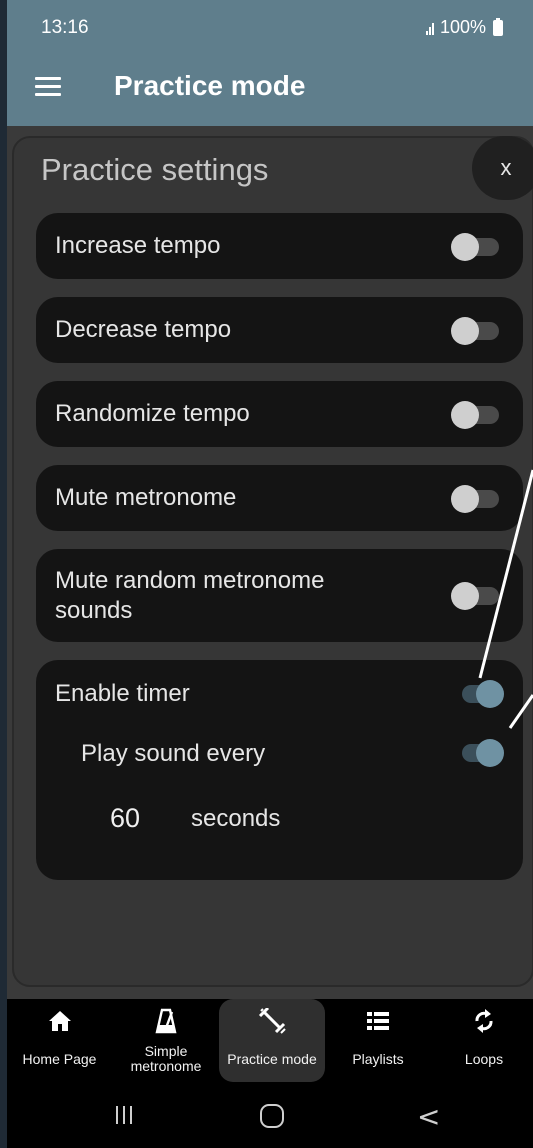 This screenshot has width=533, height=1148. I want to click on setting-label: Decrease tempo, so click(143, 329).